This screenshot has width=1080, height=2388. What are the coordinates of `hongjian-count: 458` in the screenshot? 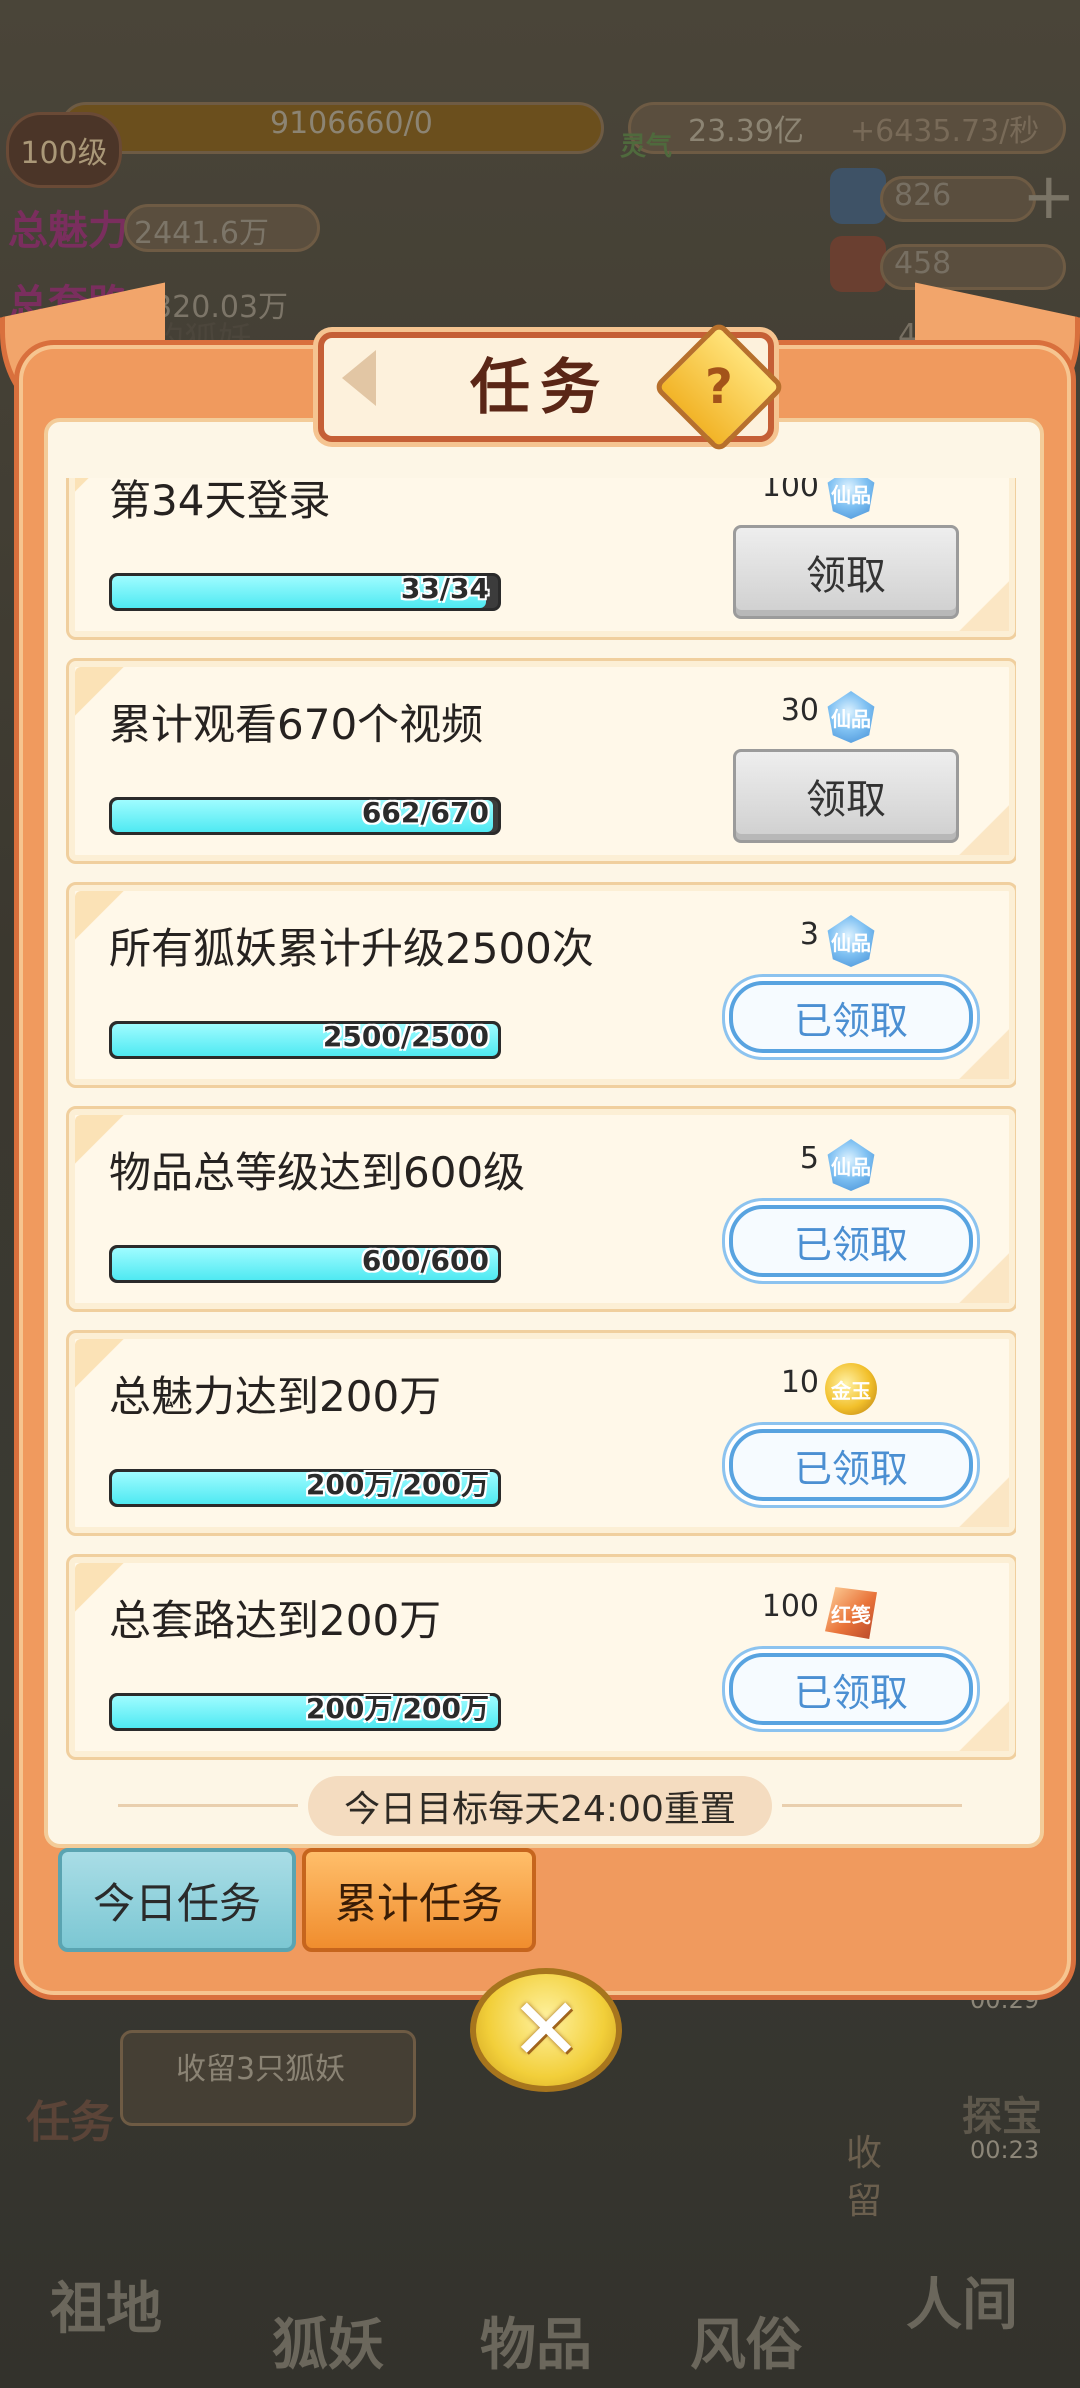 It's located at (923, 263).